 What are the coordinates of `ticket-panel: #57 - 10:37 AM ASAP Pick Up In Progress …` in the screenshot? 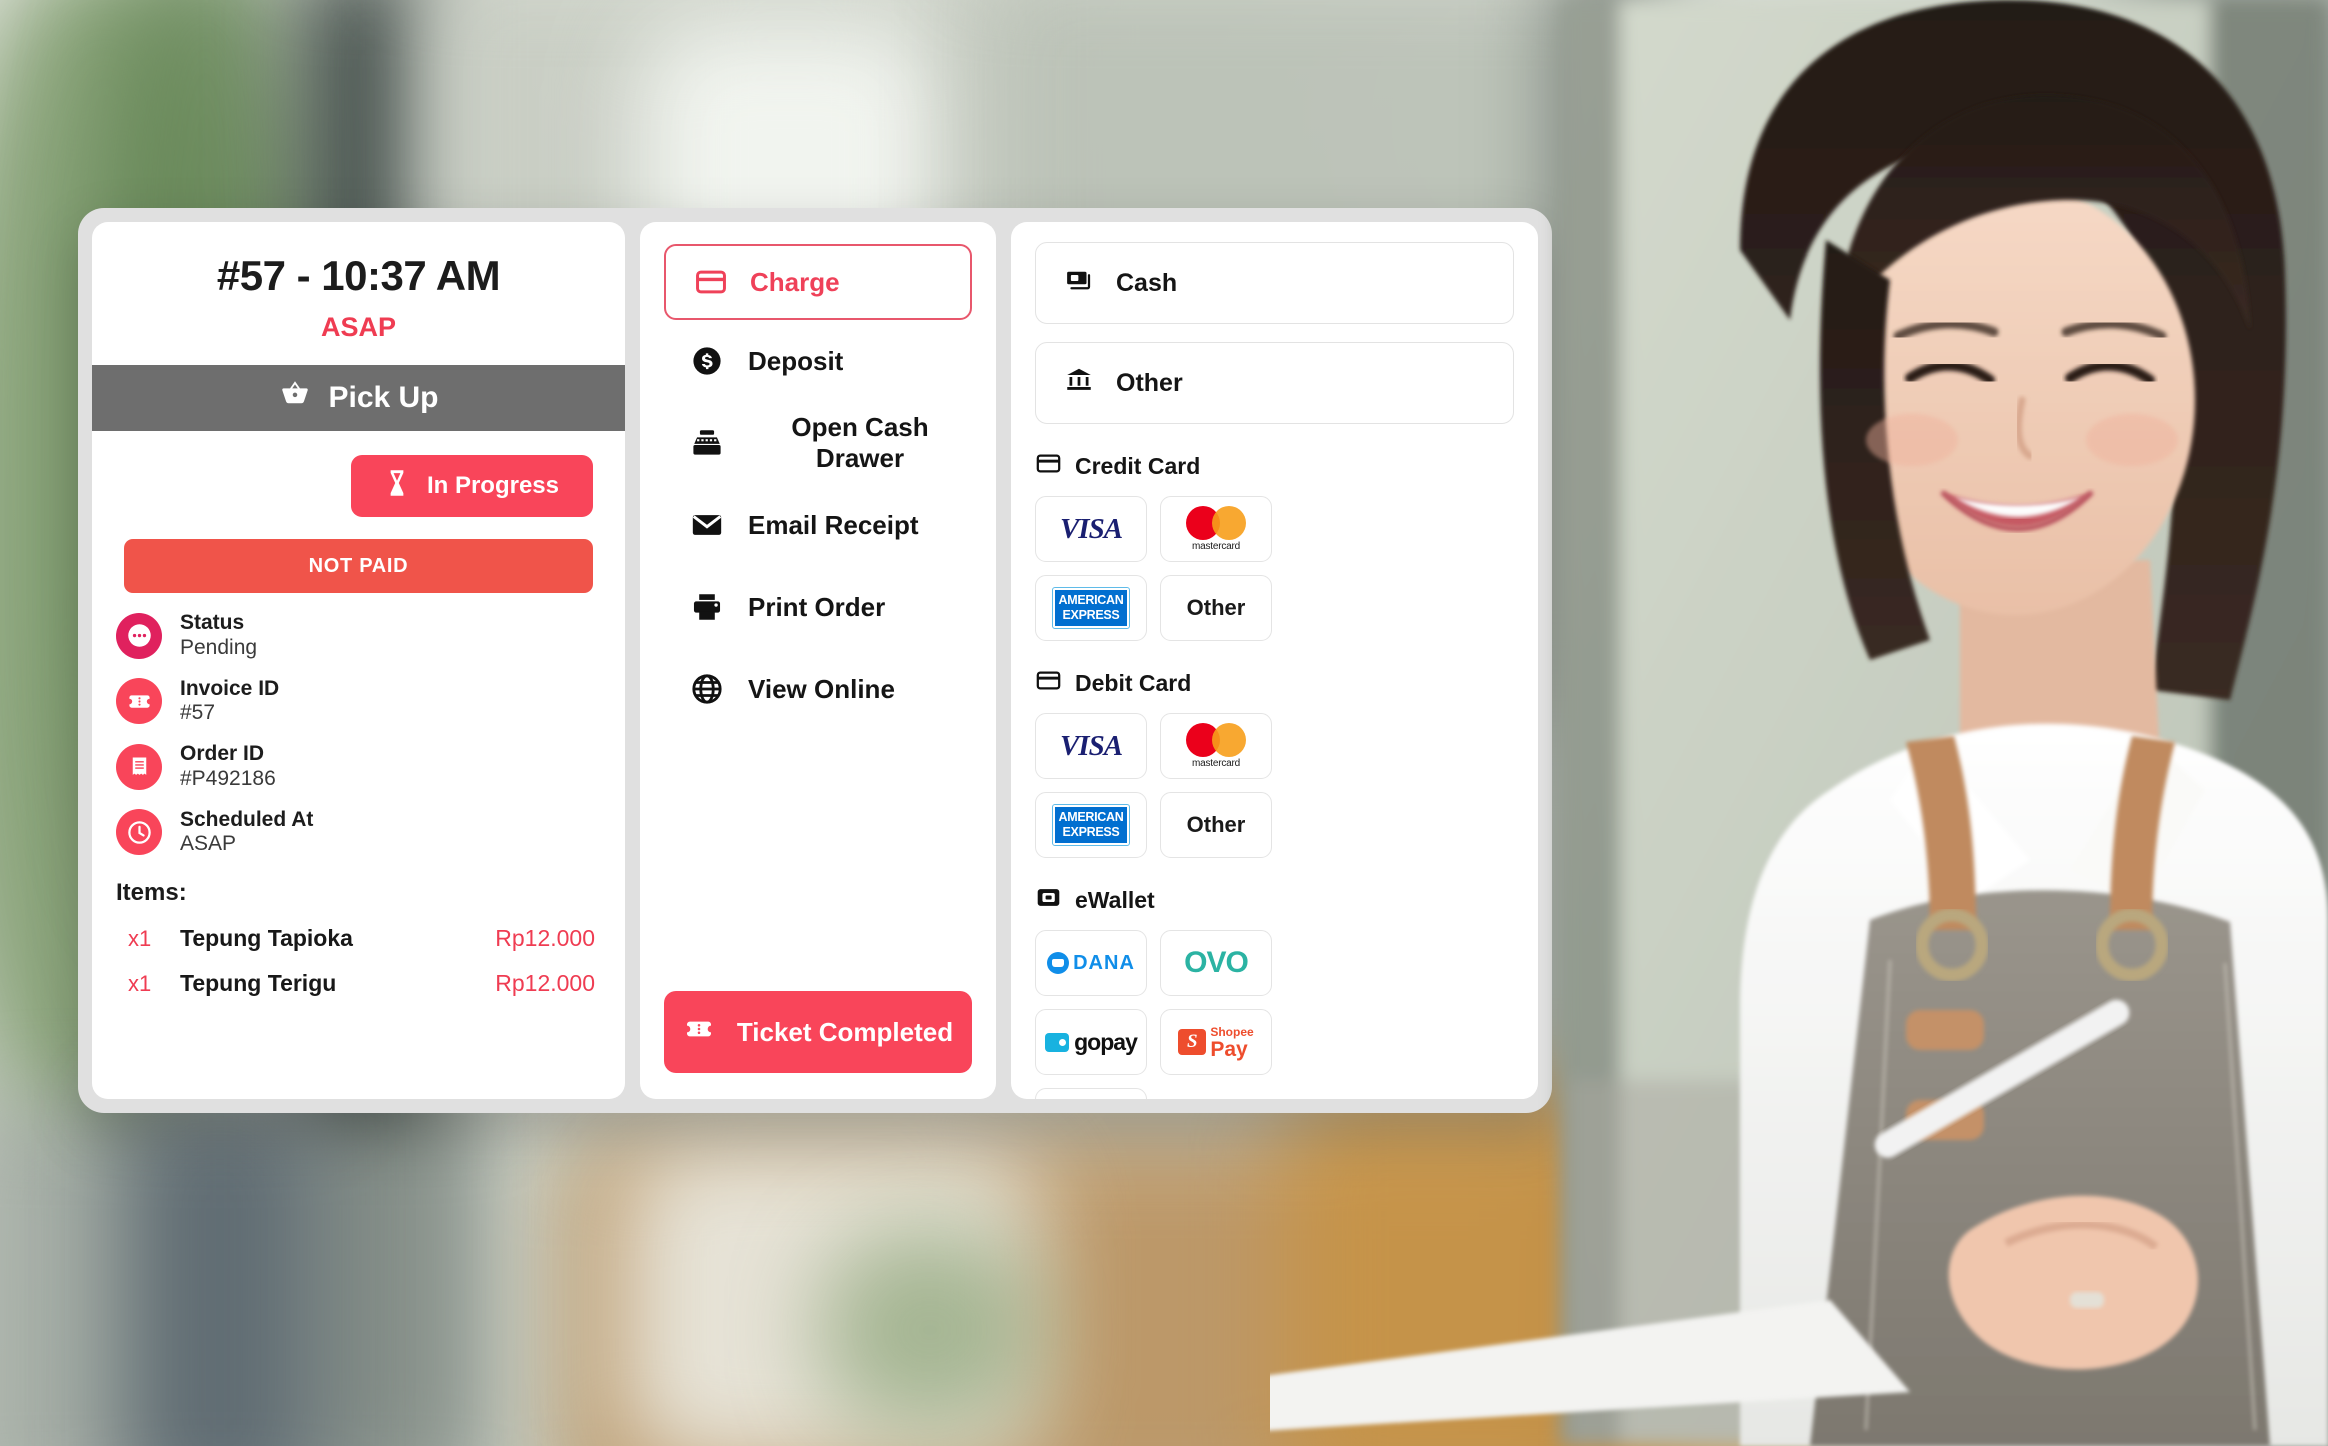 It's located at (358, 660).